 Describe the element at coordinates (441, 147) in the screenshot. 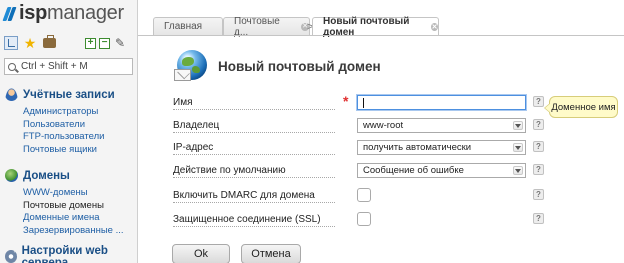

I see `ip-address-select: получить автоматически` at that location.